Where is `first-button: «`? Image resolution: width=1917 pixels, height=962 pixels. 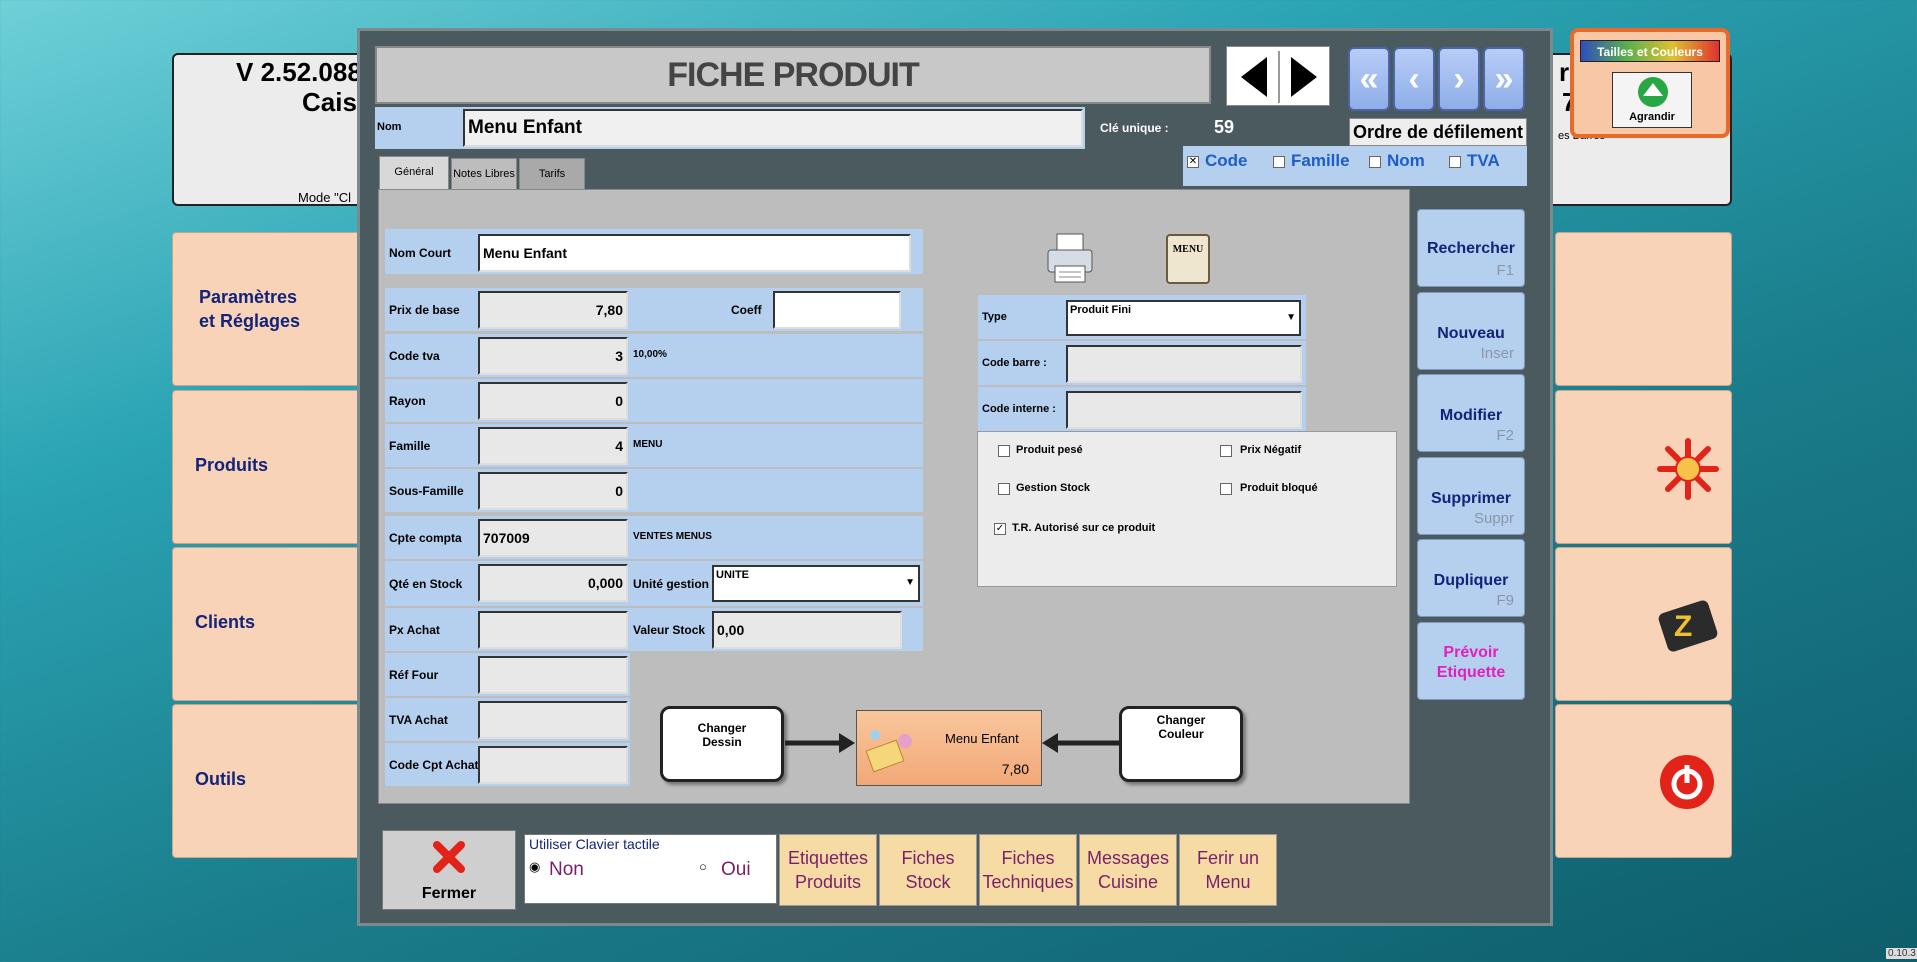 first-button: « is located at coordinates (1369, 79).